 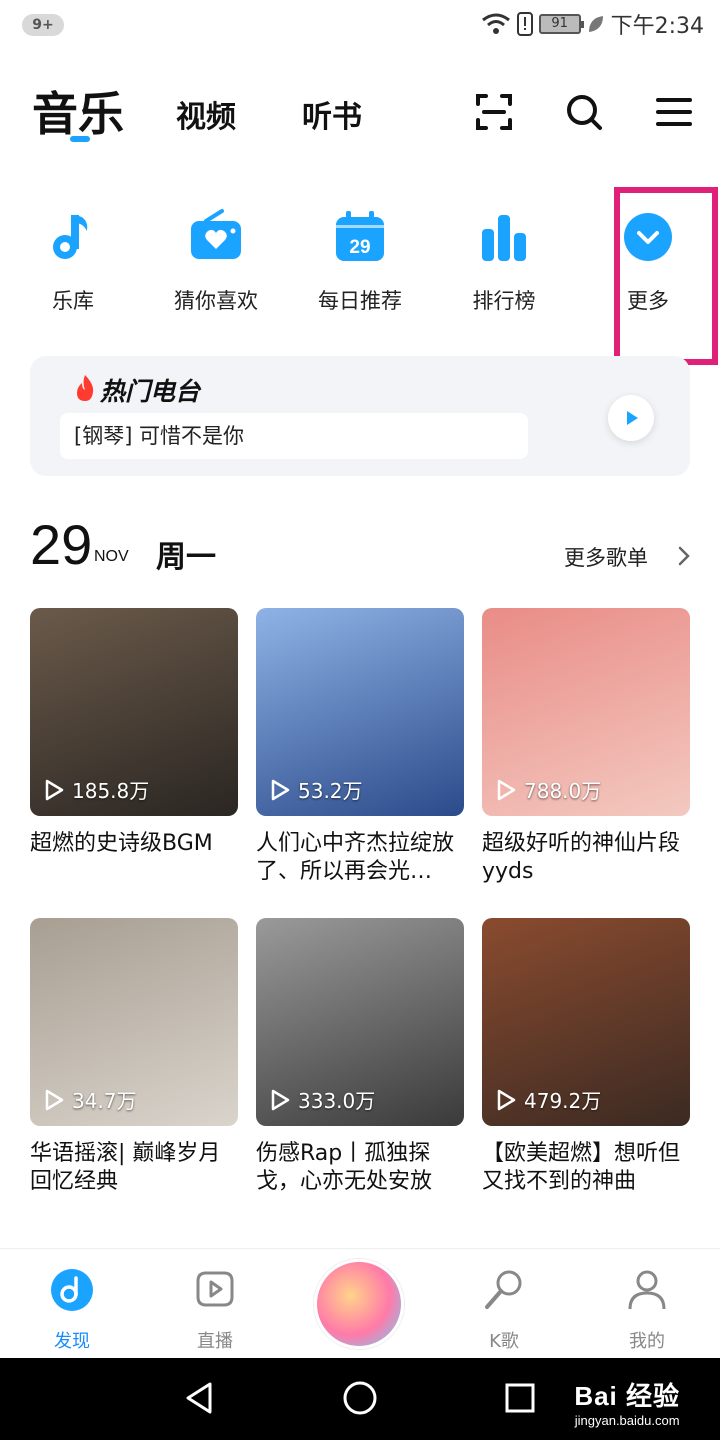 What do you see at coordinates (216, 260) in the screenshot?
I see `quick-entry-guess: 猜你喜欢` at bounding box center [216, 260].